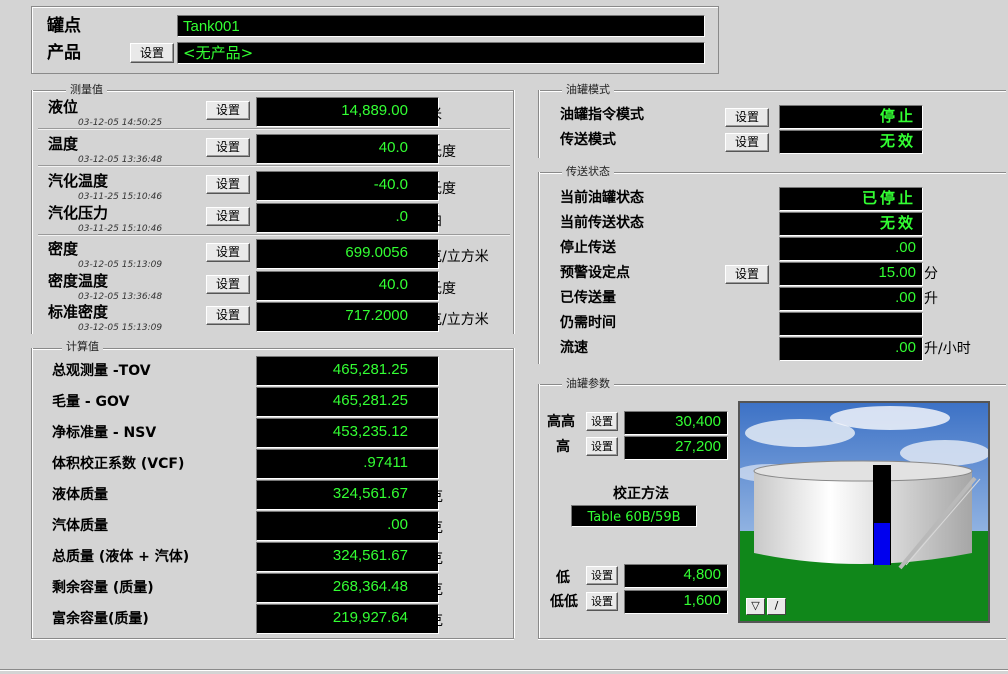  What do you see at coordinates (347, 433) in the screenshot?
I see `calc-value: 453,235.12` at bounding box center [347, 433].